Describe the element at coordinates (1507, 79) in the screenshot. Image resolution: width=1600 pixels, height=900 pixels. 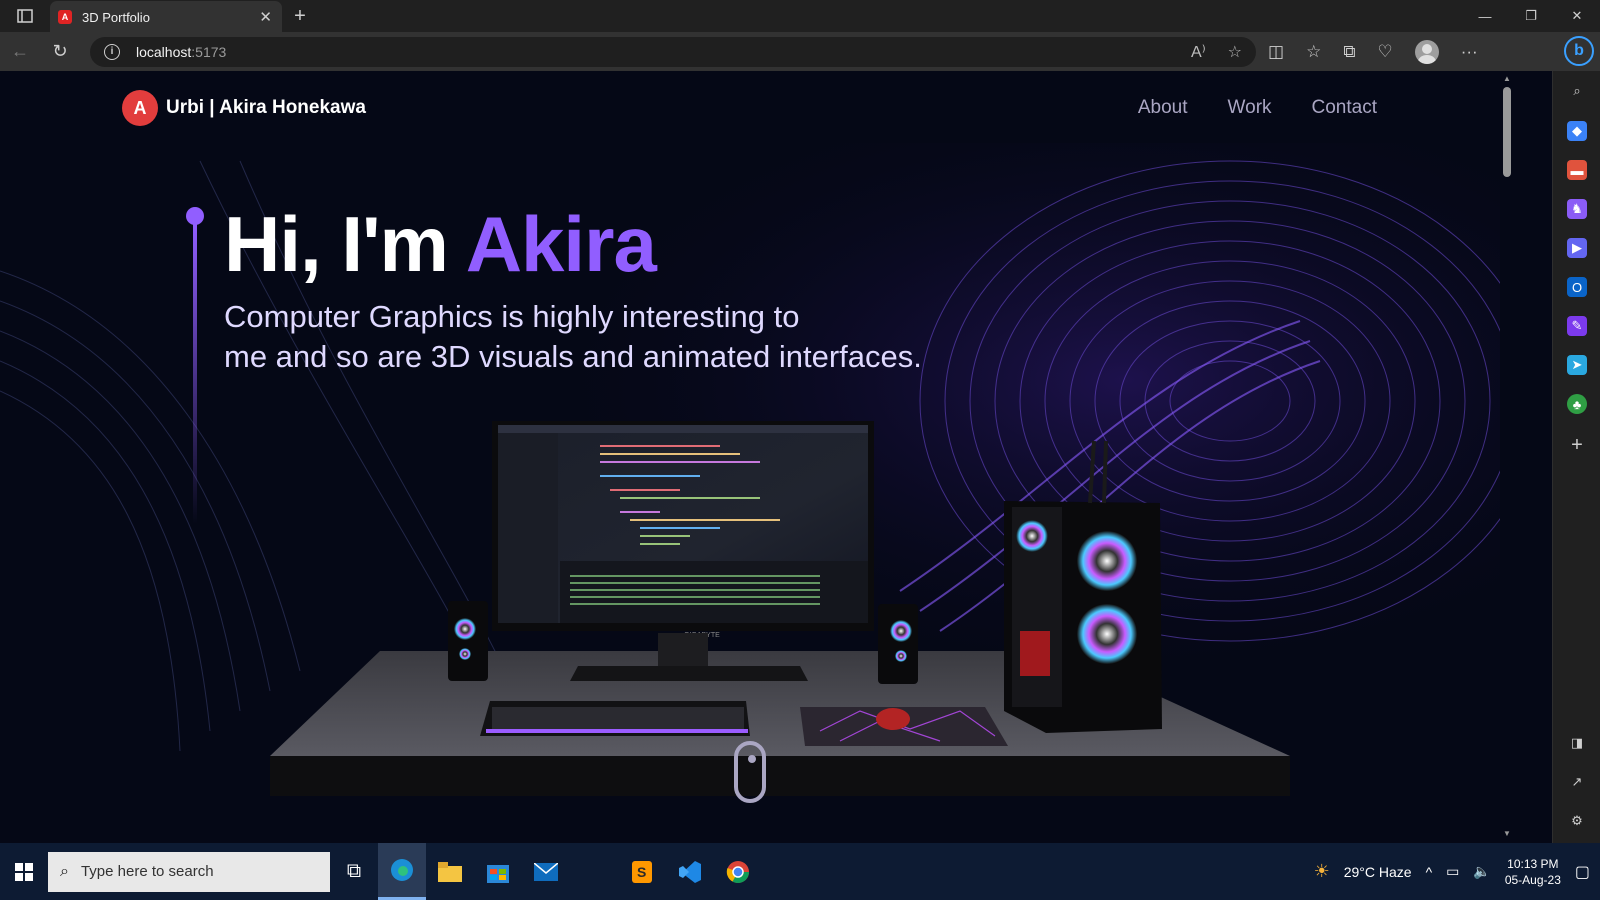
I see `scroll-up-icon: ▲` at that location.